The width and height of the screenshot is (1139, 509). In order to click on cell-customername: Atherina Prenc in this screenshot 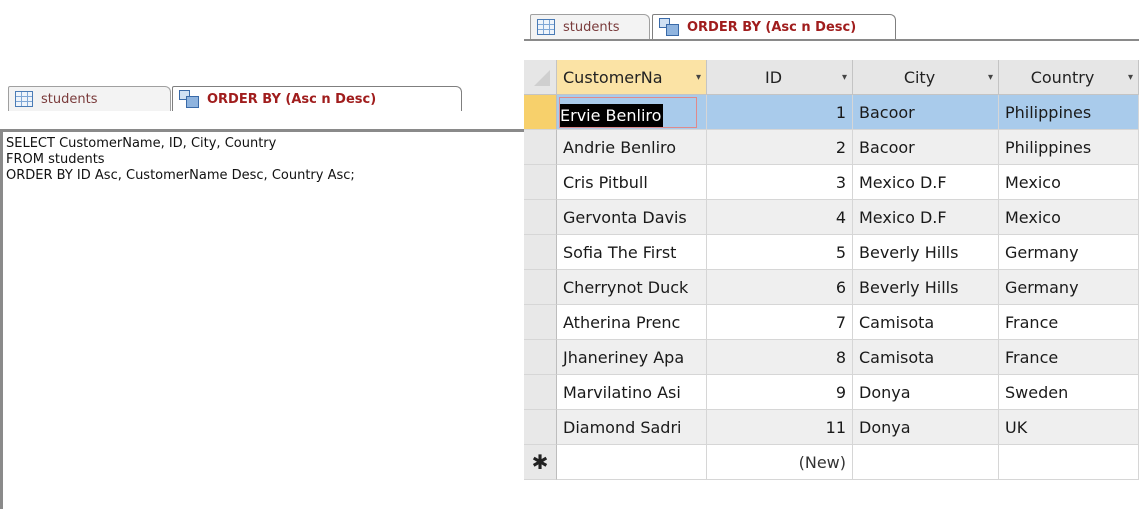, I will do `click(632, 322)`.